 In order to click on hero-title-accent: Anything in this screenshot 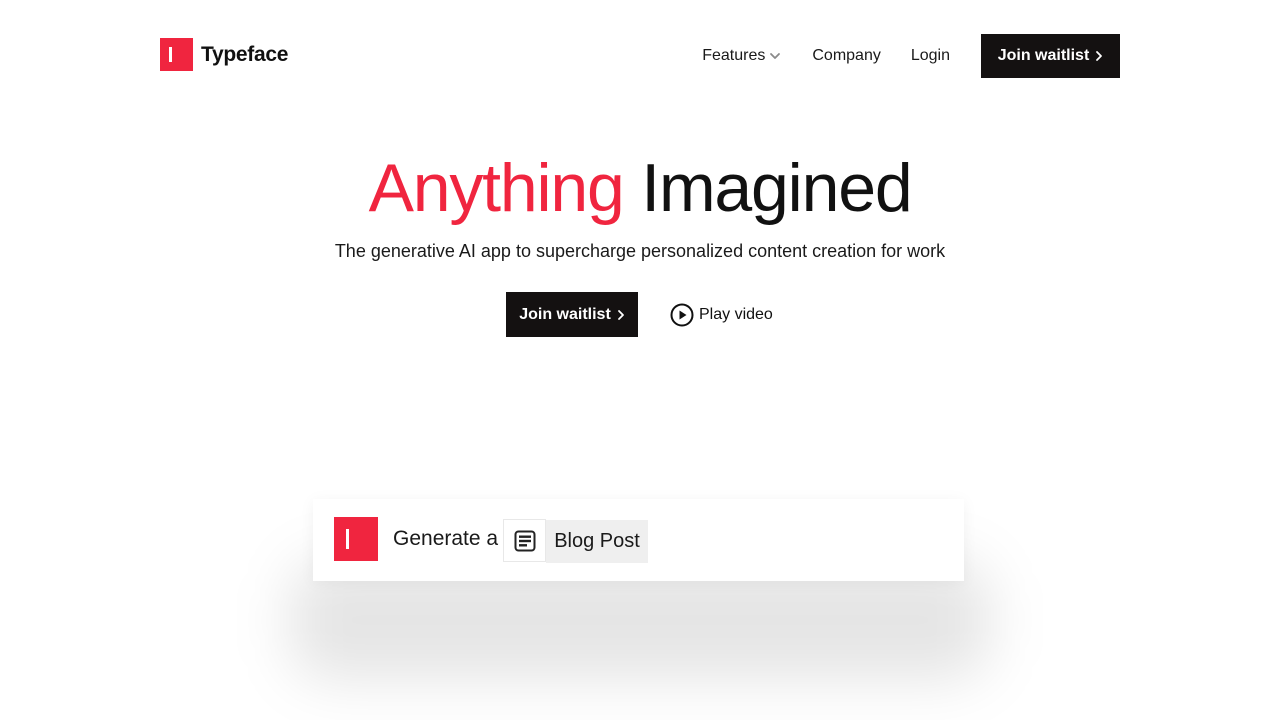, I will do `click(496, 188)`.